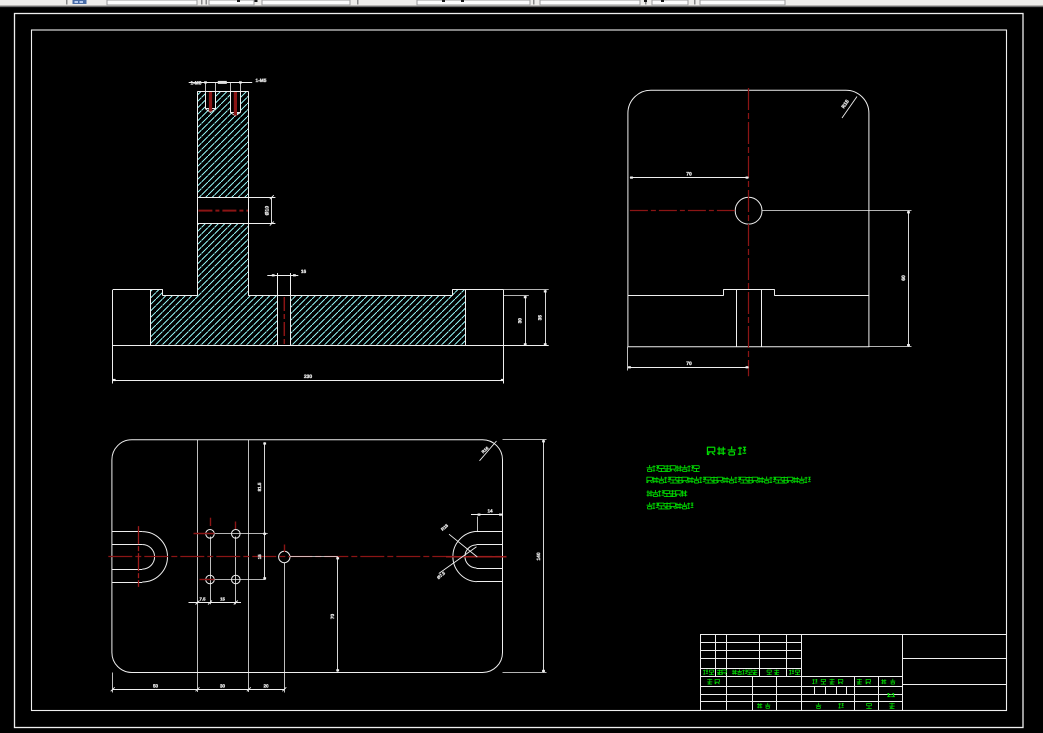  Describe the element at coordinates (196, 84) in the screenshot. I see `svg-text: 1-M6` at that location.